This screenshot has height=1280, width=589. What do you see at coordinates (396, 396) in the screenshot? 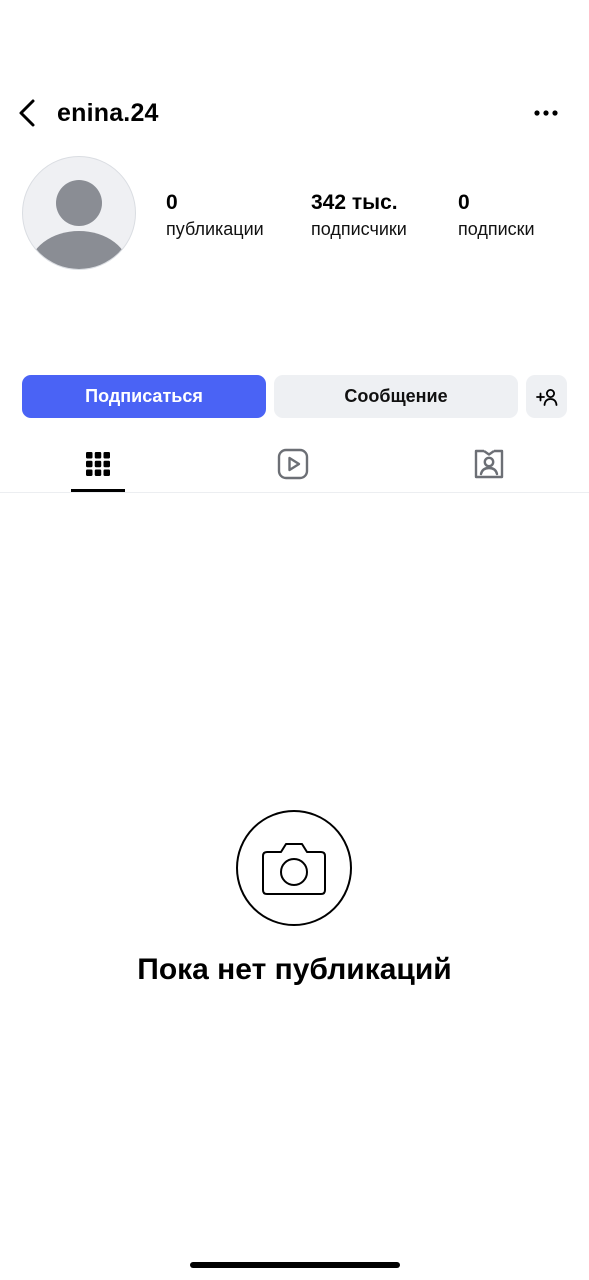
I see `message-button: Сообщение` at bounding box center [396, 396].